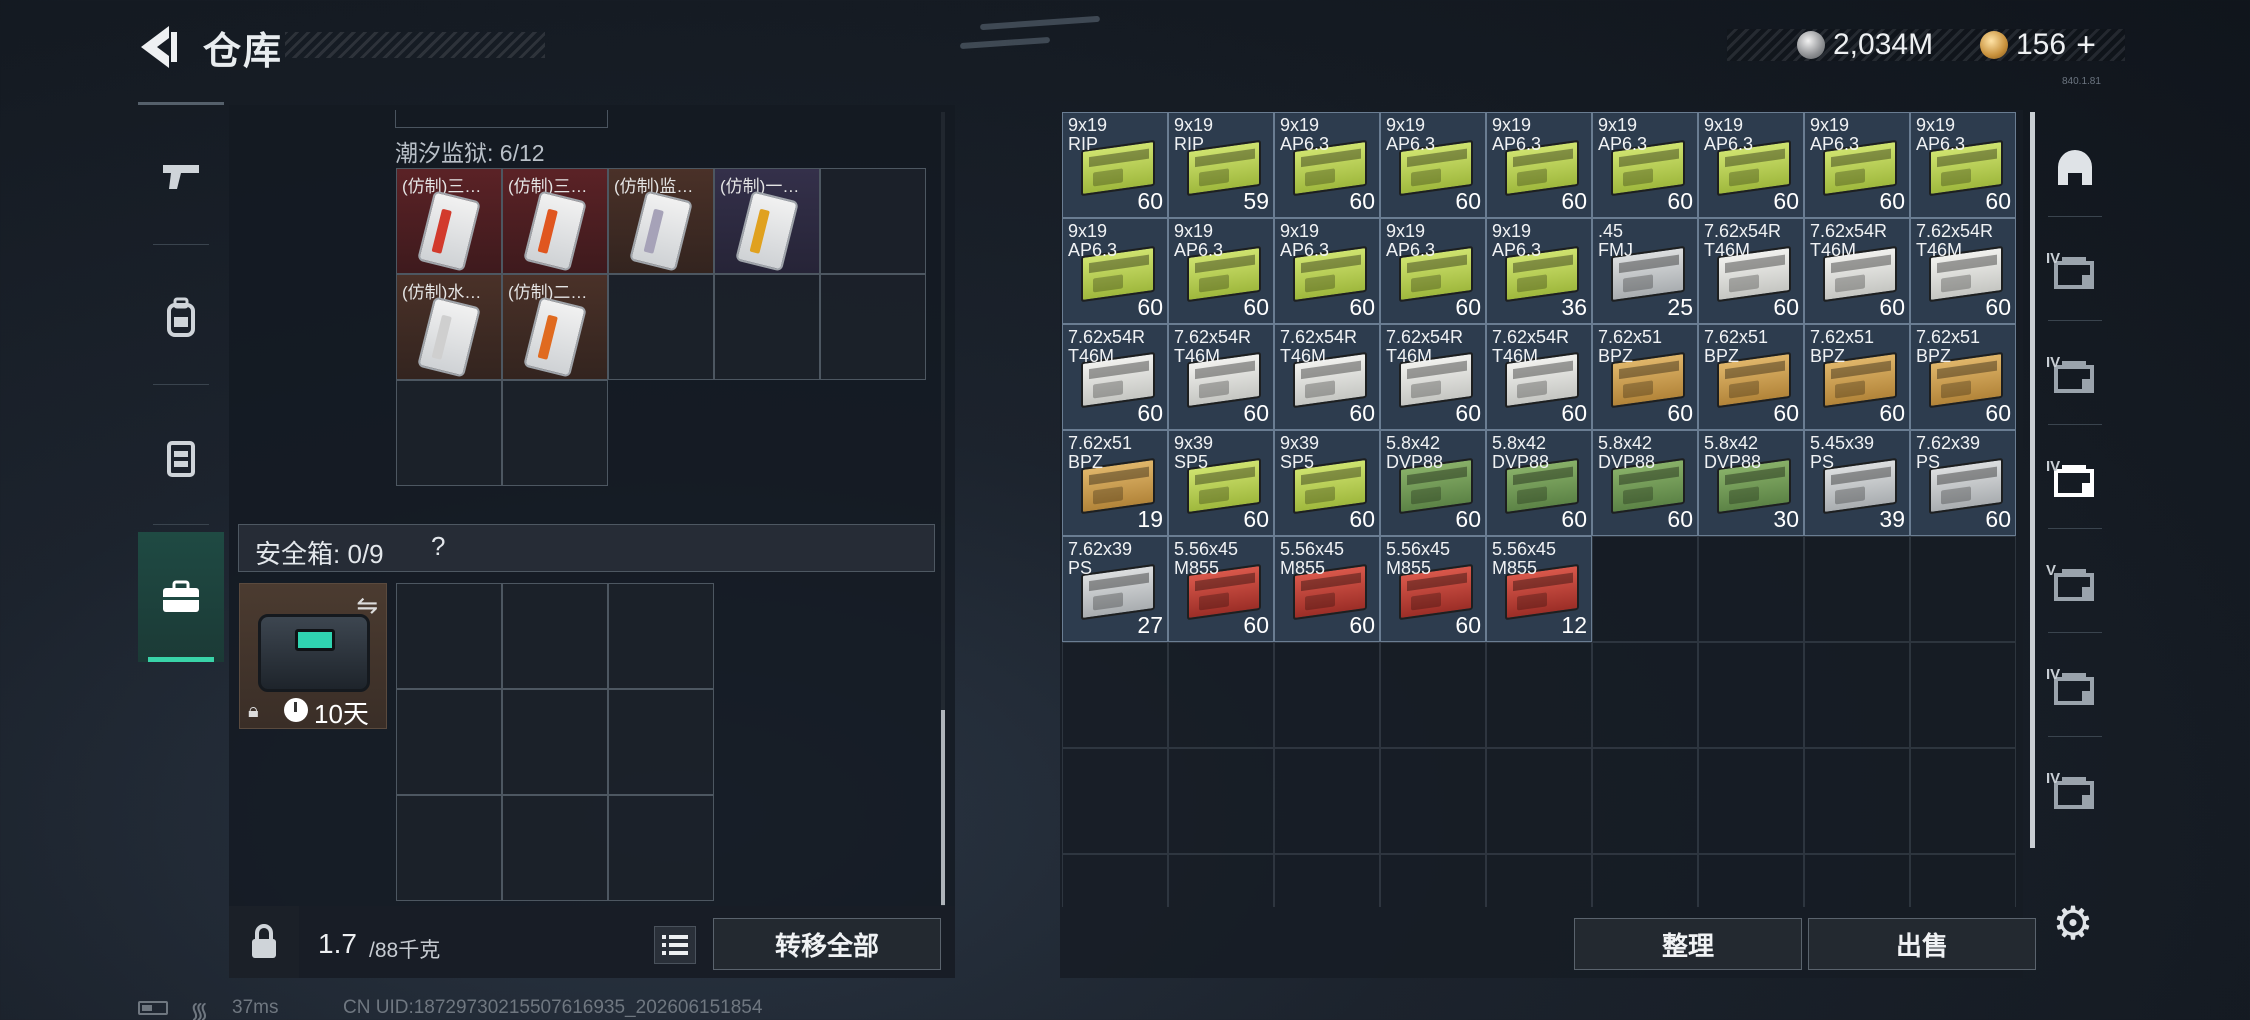 This screenshot has height=1020, width=2250. I want to click on add-currency-button: +, so click(2086, 45).